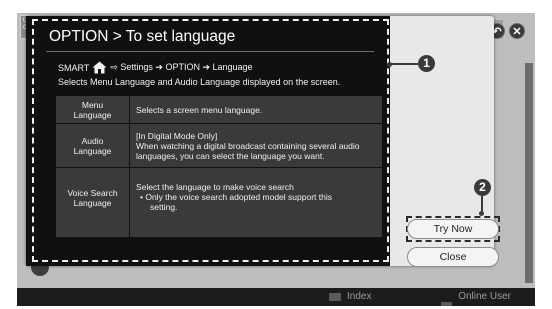 This screenshot has width=552, height=309. What do you see at coordinates (529, 173) in the screenshot?
I see `background-scrollbar` at bounding box center [529, 173].